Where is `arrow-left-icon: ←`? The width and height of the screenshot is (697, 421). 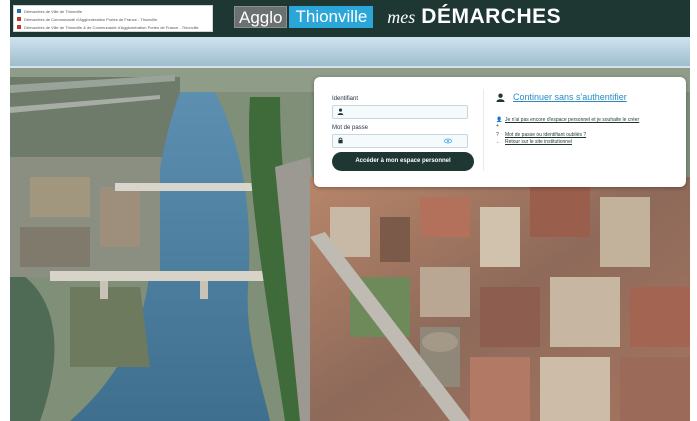
arrow-left-icon: ← is located at coordinates (498, 142).